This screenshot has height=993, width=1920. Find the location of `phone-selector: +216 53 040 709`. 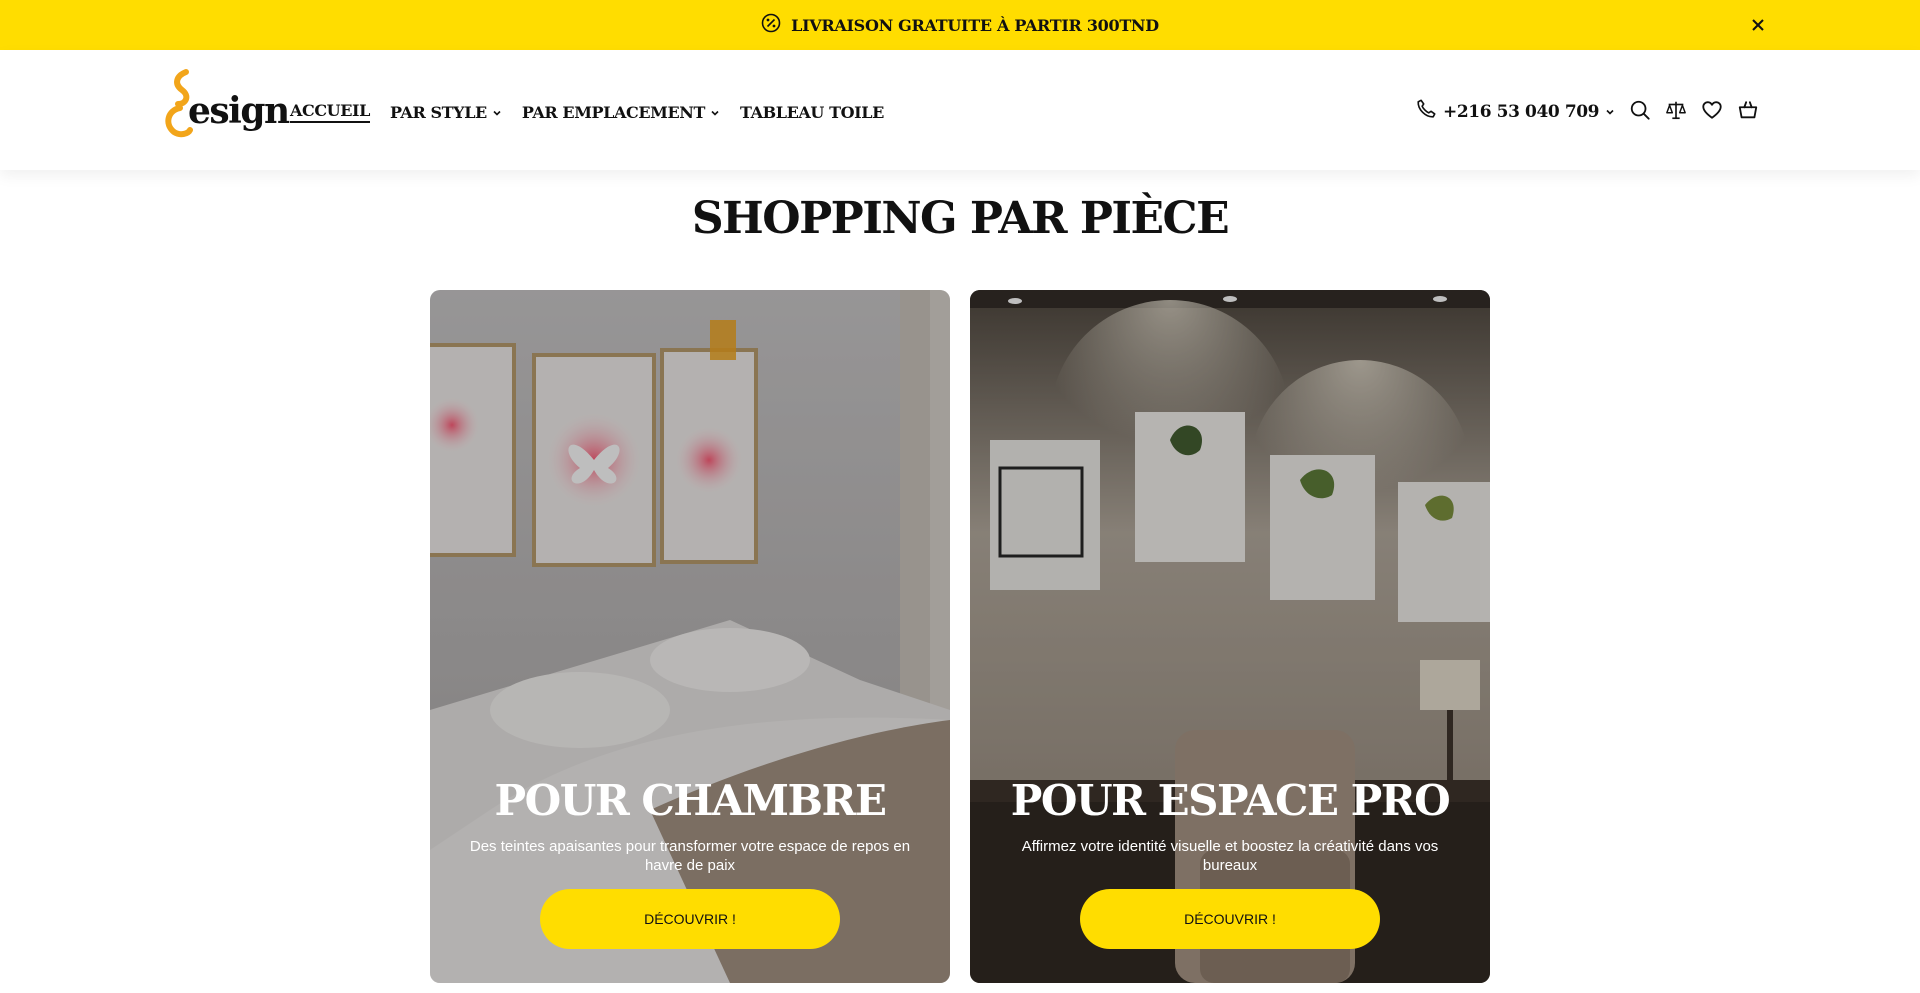

phone-selector: +216 53 040 709 is located at coordinates (1515, 111).